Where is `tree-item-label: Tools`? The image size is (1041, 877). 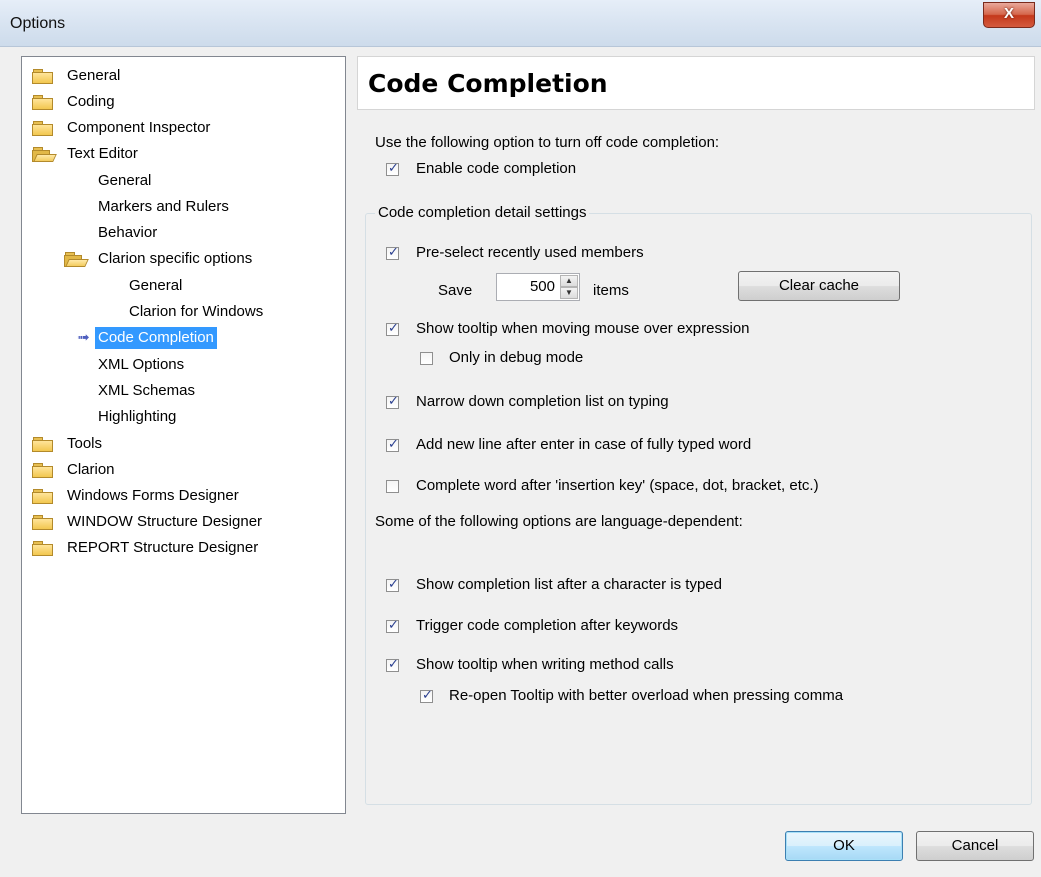 tree-item-label: Tools is located at coordinates (85, 443).